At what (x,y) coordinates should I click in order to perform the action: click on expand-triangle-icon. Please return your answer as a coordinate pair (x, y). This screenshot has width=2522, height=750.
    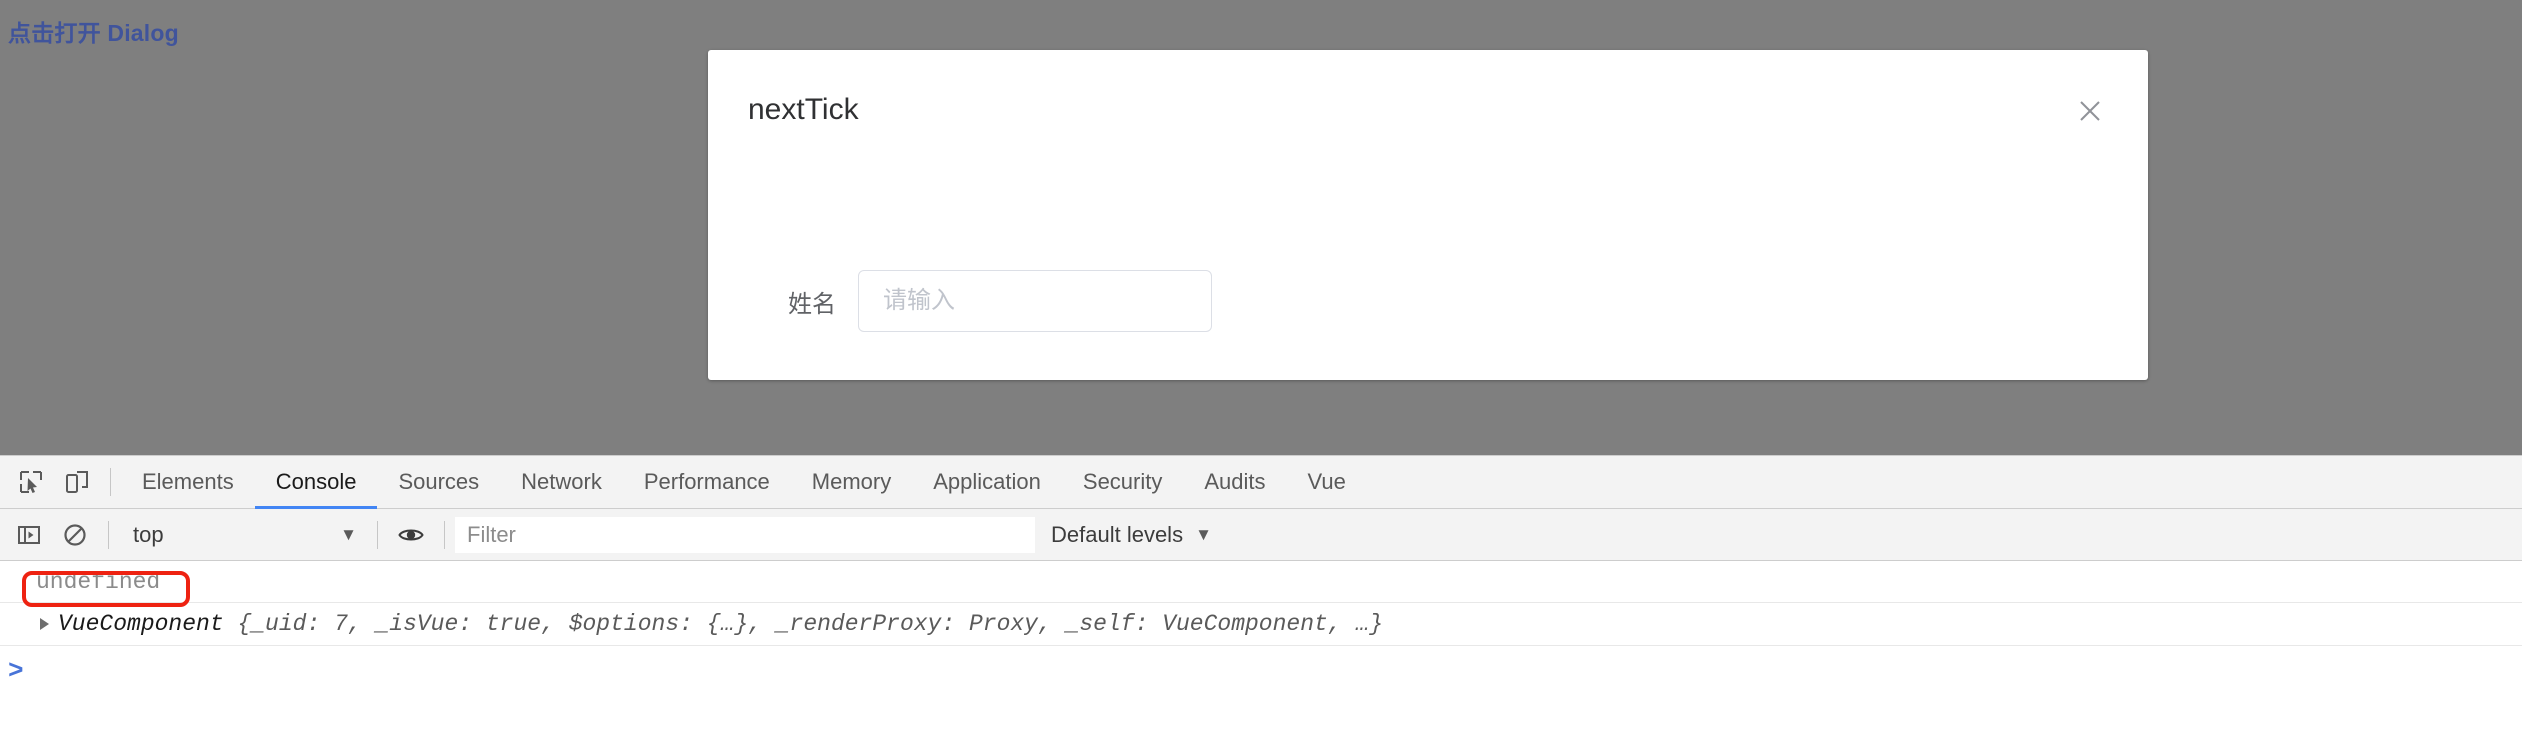
    Looking at the image, I should click on (44, 624).